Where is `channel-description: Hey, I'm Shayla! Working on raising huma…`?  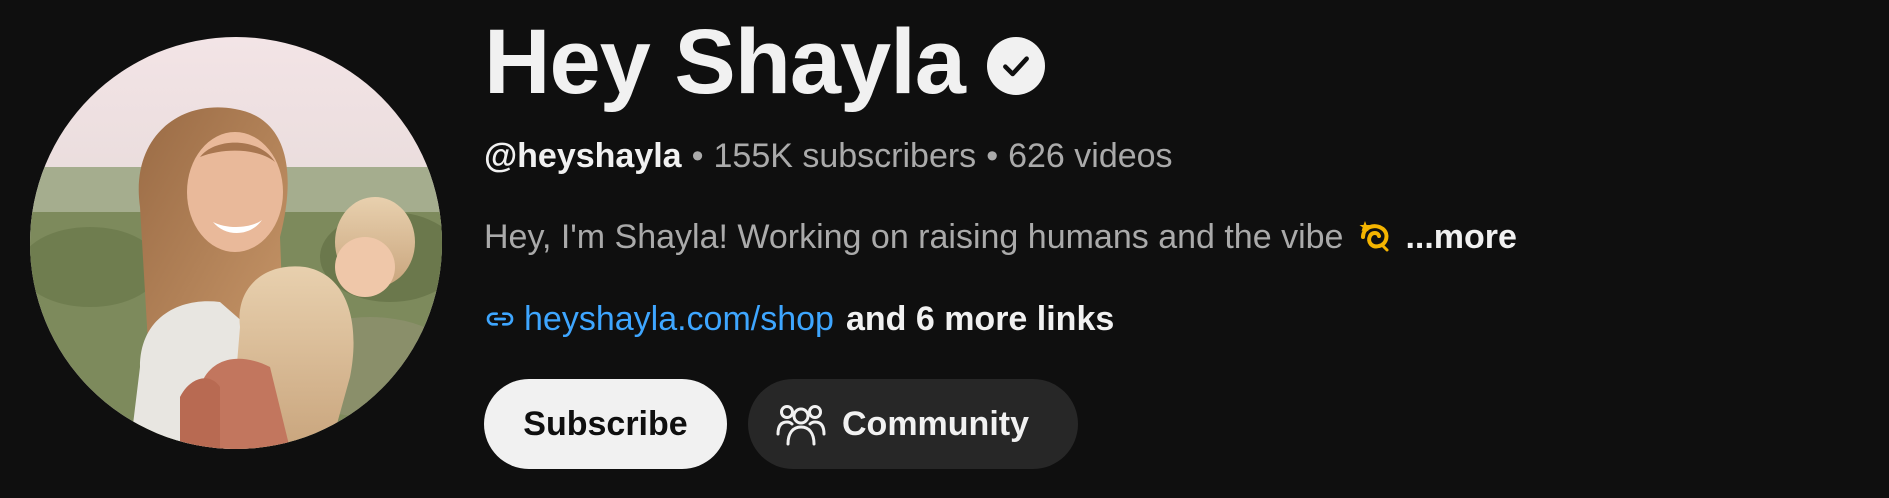 channel-description: Hey, I'm Shayla! Working on raising huma… is located at coordinates (1000, 237).